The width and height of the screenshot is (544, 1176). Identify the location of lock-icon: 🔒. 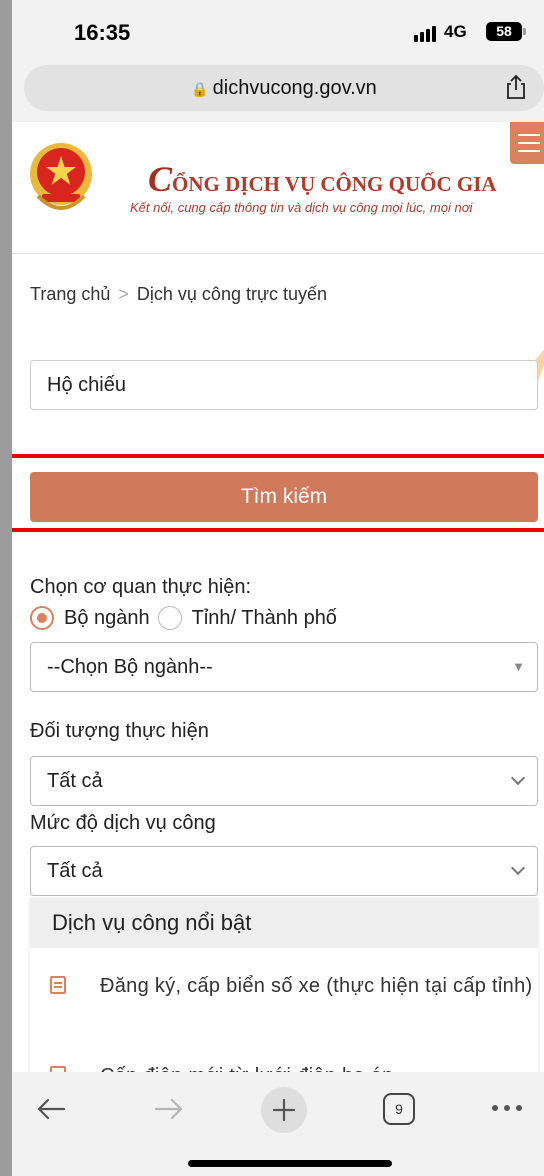
(200, 89).